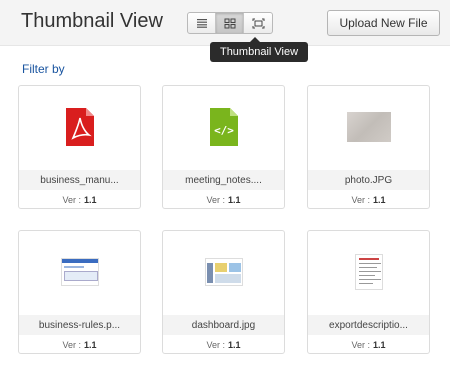 The width and height of the screenshot is (450, 372). I want to click on page-header: Thumbnail View Upload New File, so click(225, 23).